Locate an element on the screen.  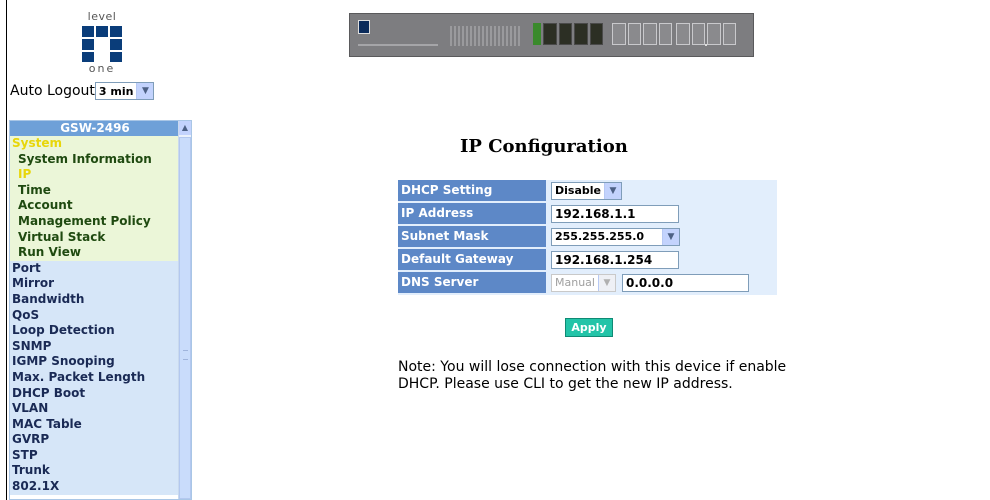
sidebar-item-qos: QoS is located at coordinates (95, 315).